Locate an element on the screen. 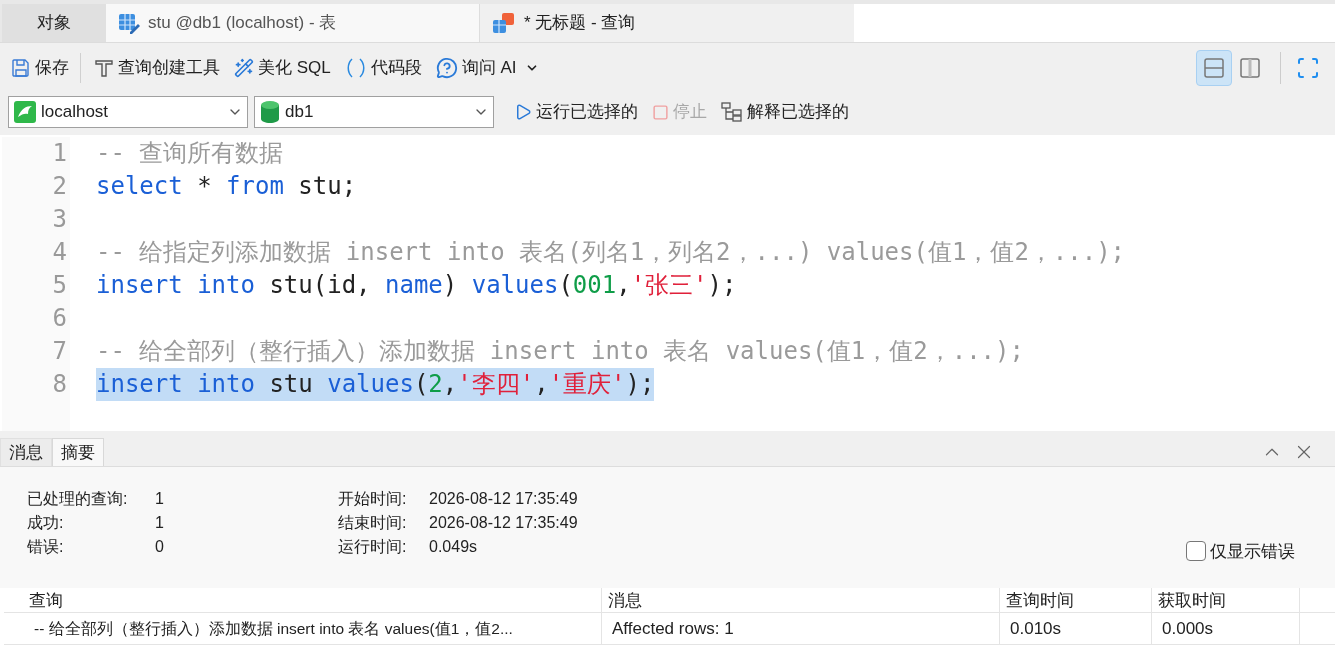 The image size is (1335, 658). flowchart-icon is located at coordinates (732, 112).